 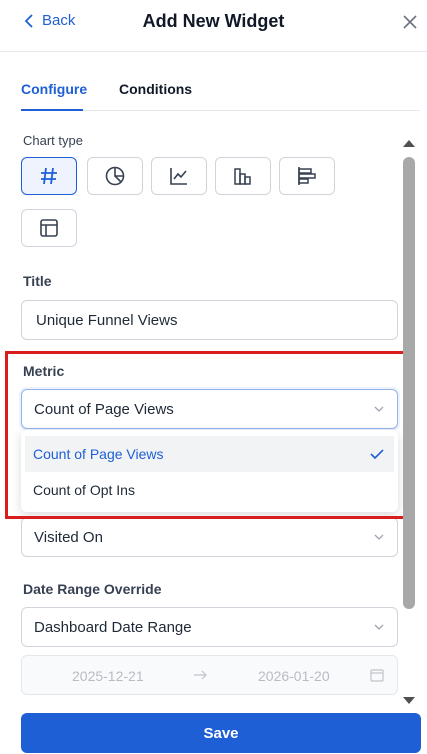 I want to click on date-range-start: 2025-12-21, so click(x=108, y=676).